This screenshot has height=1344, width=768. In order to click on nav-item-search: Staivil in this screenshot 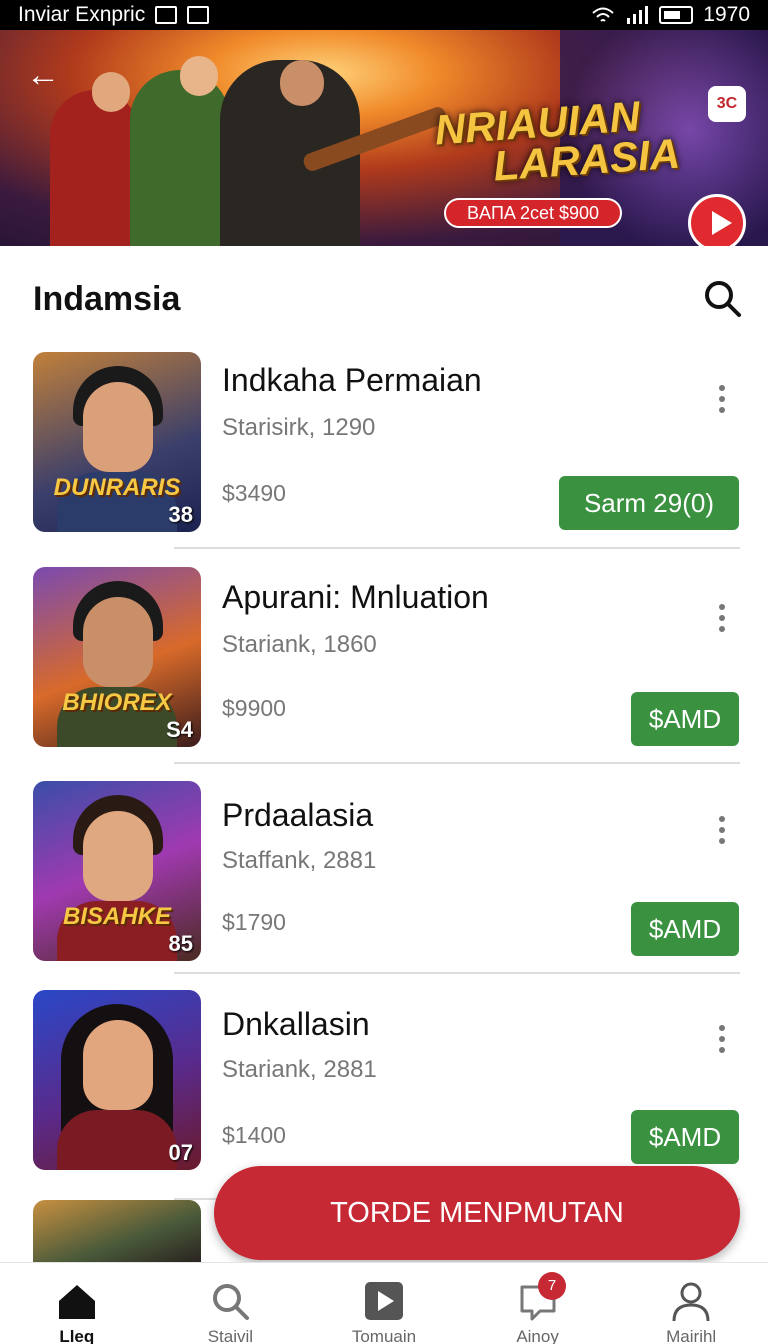, I will do `click(231, 1303)`.